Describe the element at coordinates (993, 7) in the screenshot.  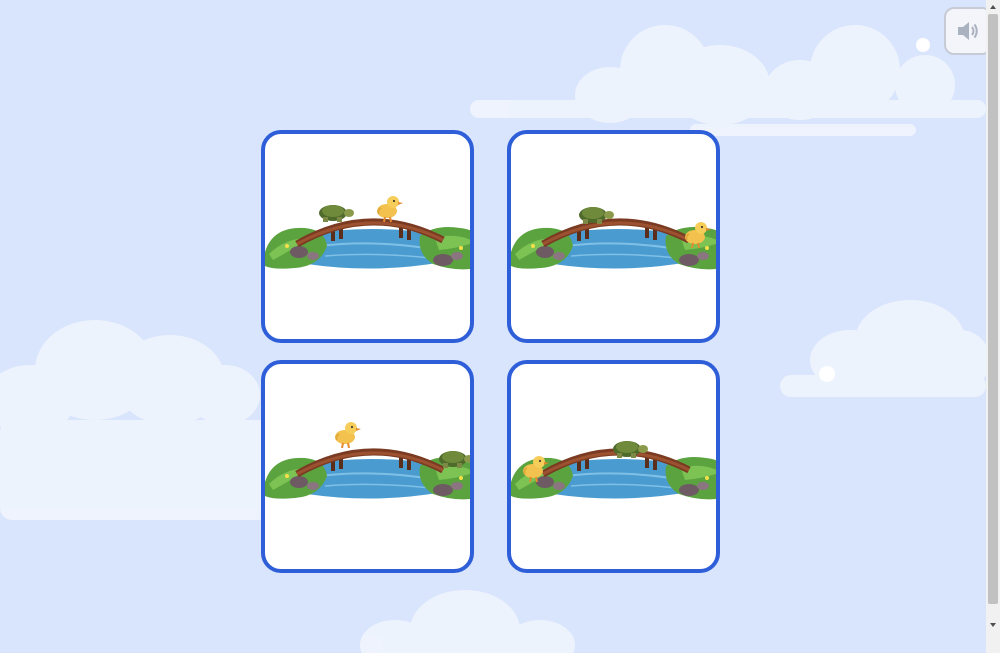
I see `scroll-up-arrow-icon` at that location.